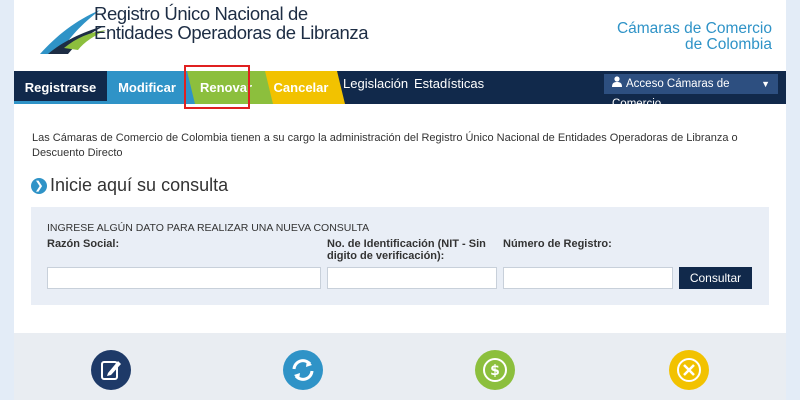  I want to click on access-label: Acceso Cámaras de Comercio, so click(671, 94).